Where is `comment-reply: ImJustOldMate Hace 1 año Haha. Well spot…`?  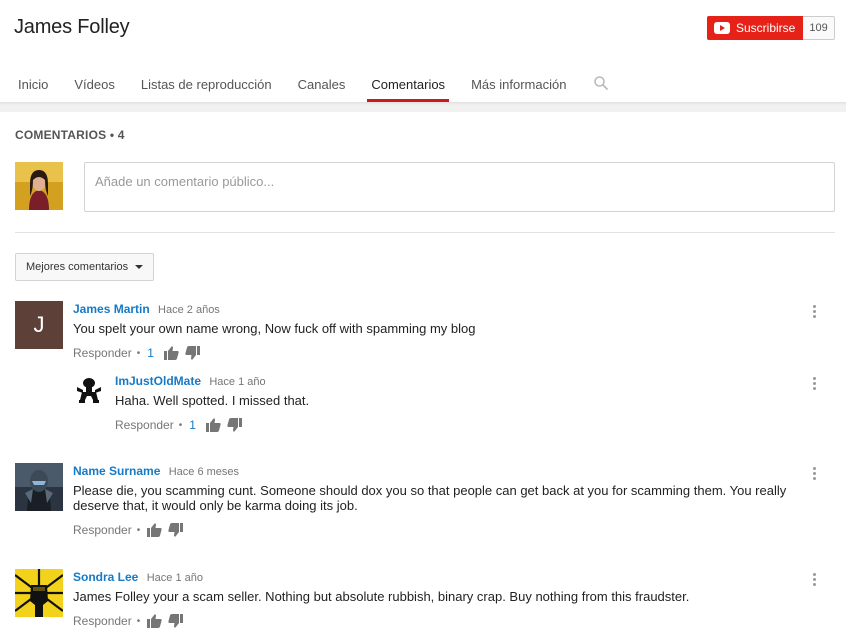
comment-reply: ImJustOldMate Hace 1 año Haha. Well spot… is located at coordinates (454, 403).